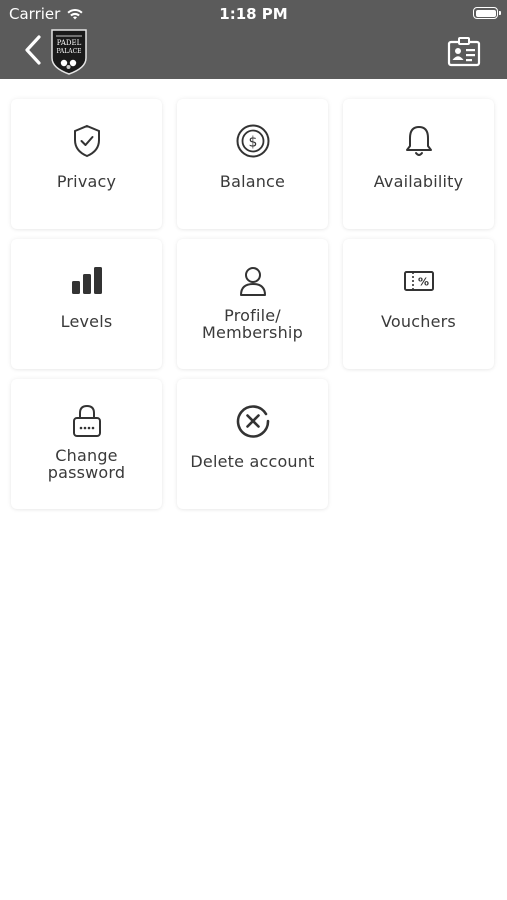 The width and height of the screenshot is (507, 900). I want to click on battery-icon, so click(487, 13).